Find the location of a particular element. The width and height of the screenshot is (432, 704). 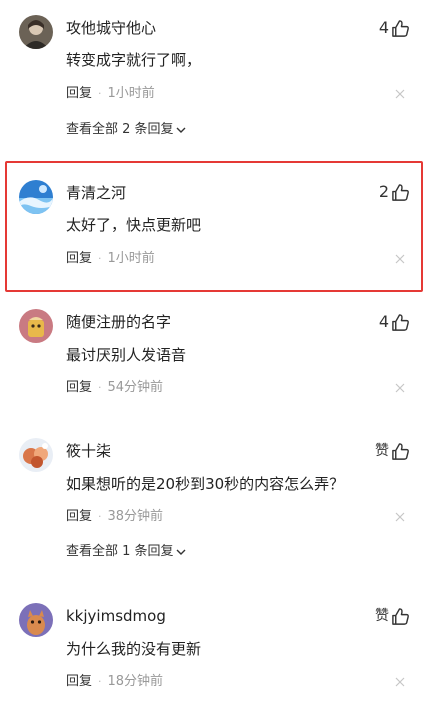

username: 筱十柒 is located at coordinates (88, 451).